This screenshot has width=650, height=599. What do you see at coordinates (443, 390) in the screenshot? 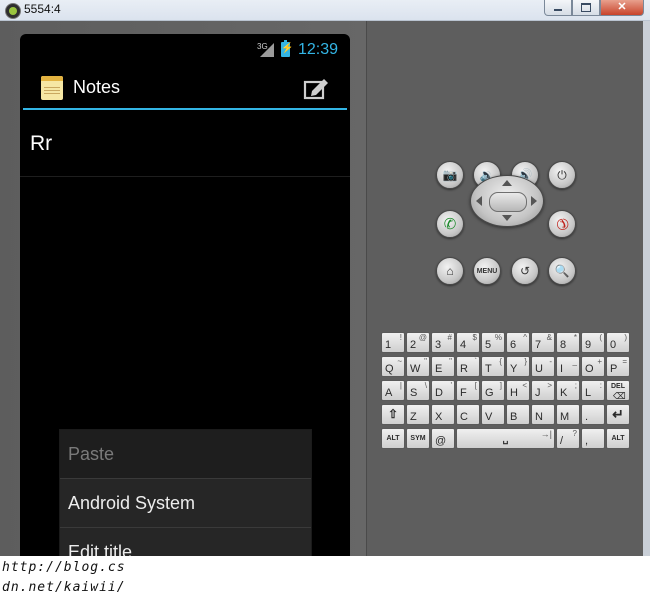
I see `key: D '` at bounding box center [443, 390].